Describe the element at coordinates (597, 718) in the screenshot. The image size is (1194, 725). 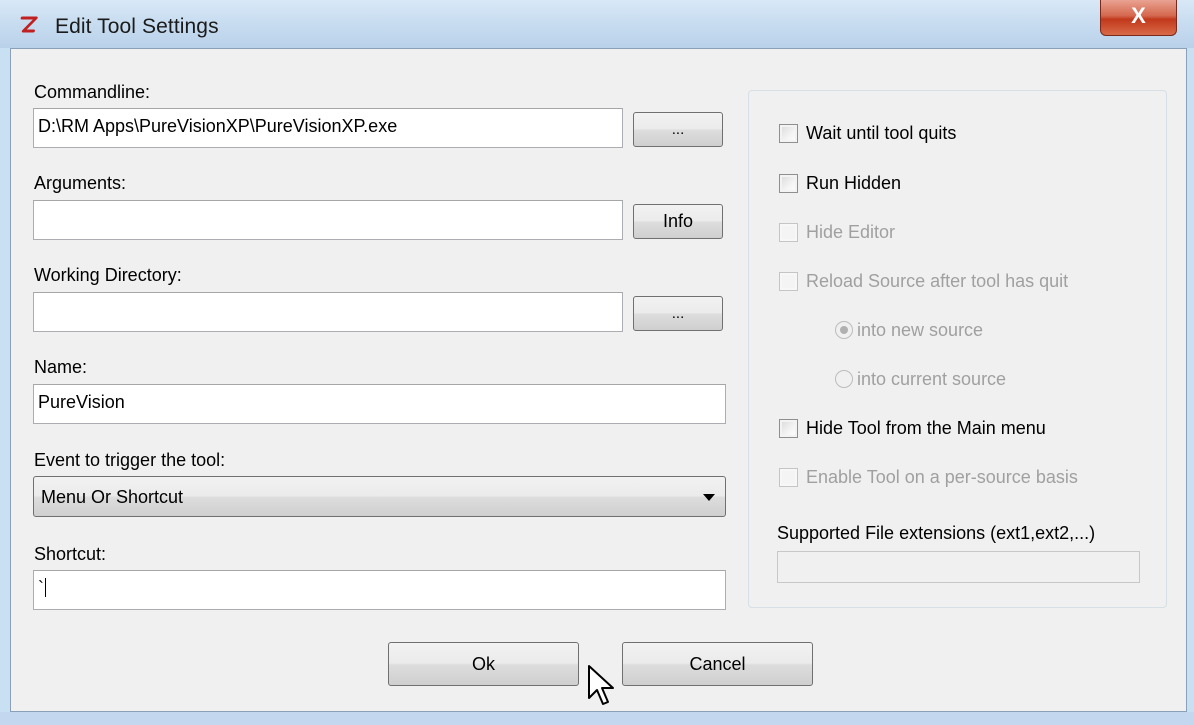
I see `window-frame-bottom` at that location.